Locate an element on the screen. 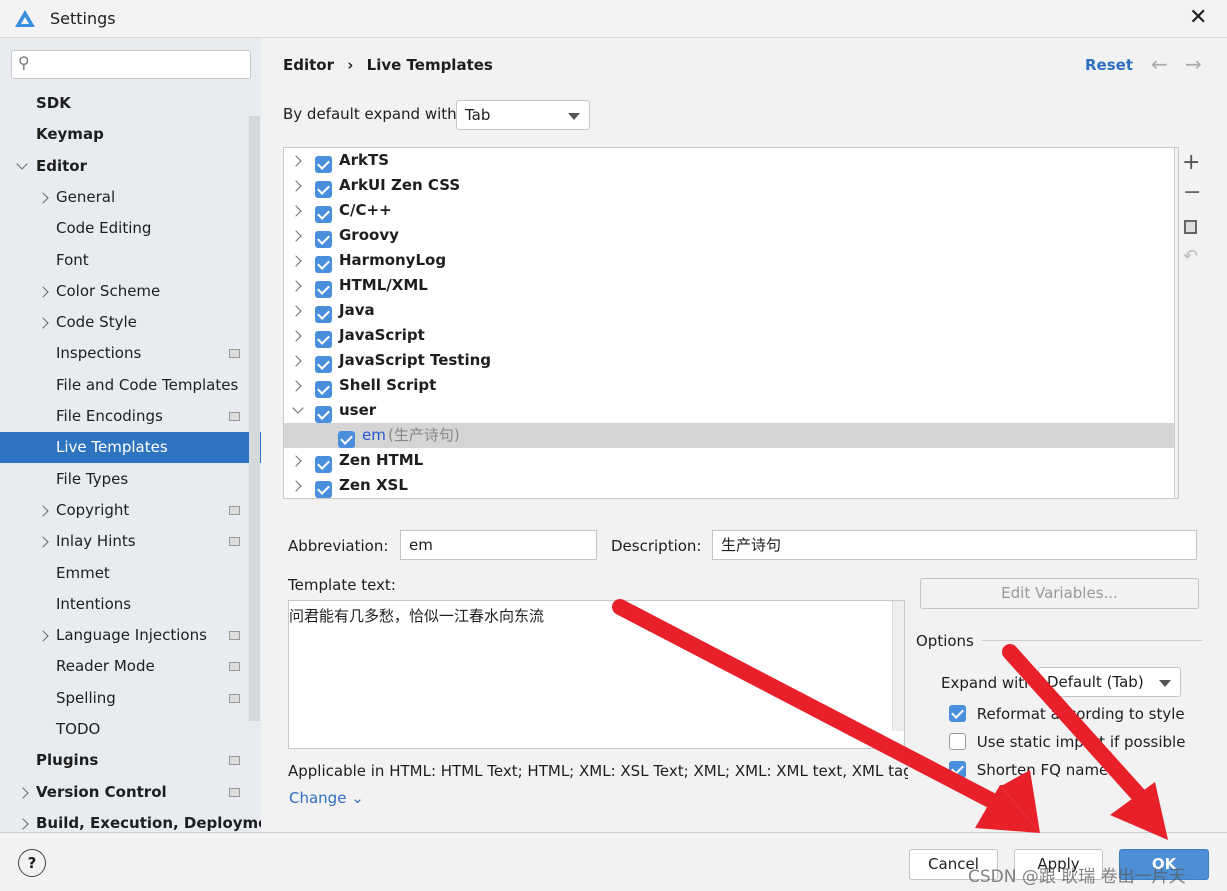  template-group: JavaScript is located at coordinates (729, 335).